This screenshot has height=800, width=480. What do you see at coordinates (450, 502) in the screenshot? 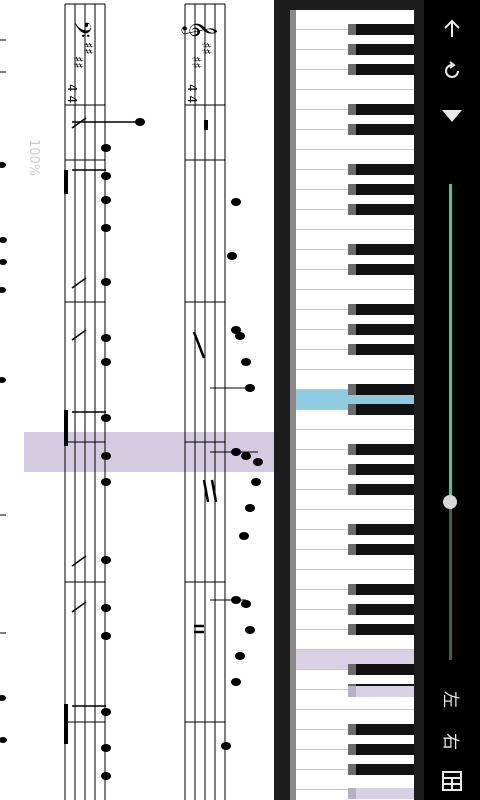
I see `slider-thumb` at bounding box center [450, 502].